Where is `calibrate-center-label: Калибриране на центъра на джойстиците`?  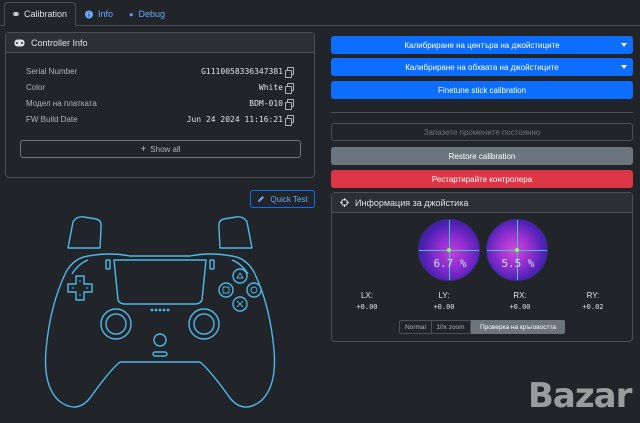 calibrate-center-label: Калибриране на центъра на джойстиците is located at coordinates (482, 45).